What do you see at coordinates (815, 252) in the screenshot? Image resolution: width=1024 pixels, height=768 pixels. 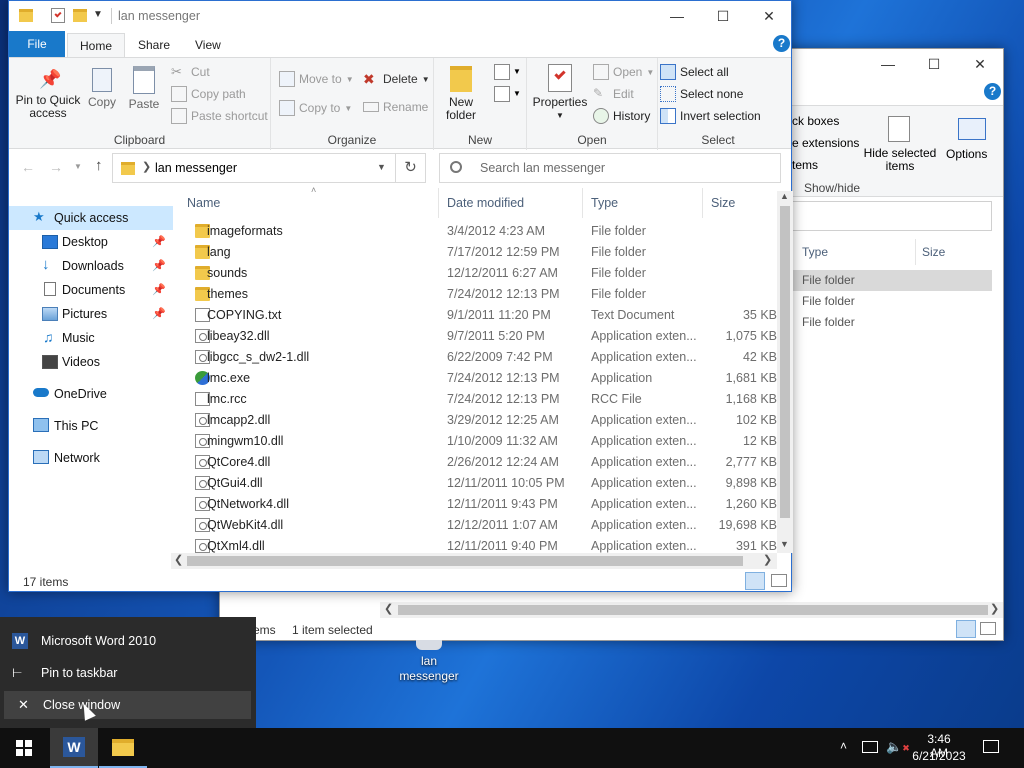 I see `column-type: Type` at bounding box center [815, 252].